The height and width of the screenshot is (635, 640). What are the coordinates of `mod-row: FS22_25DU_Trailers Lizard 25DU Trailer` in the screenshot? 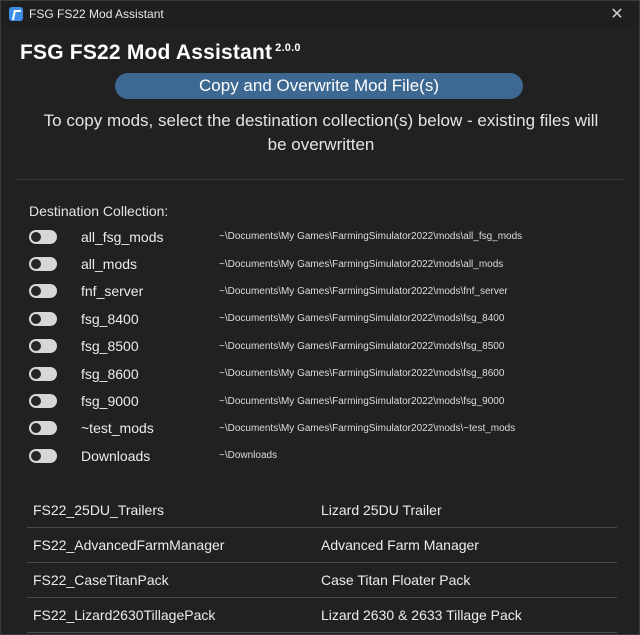 It's located at (322, 510).